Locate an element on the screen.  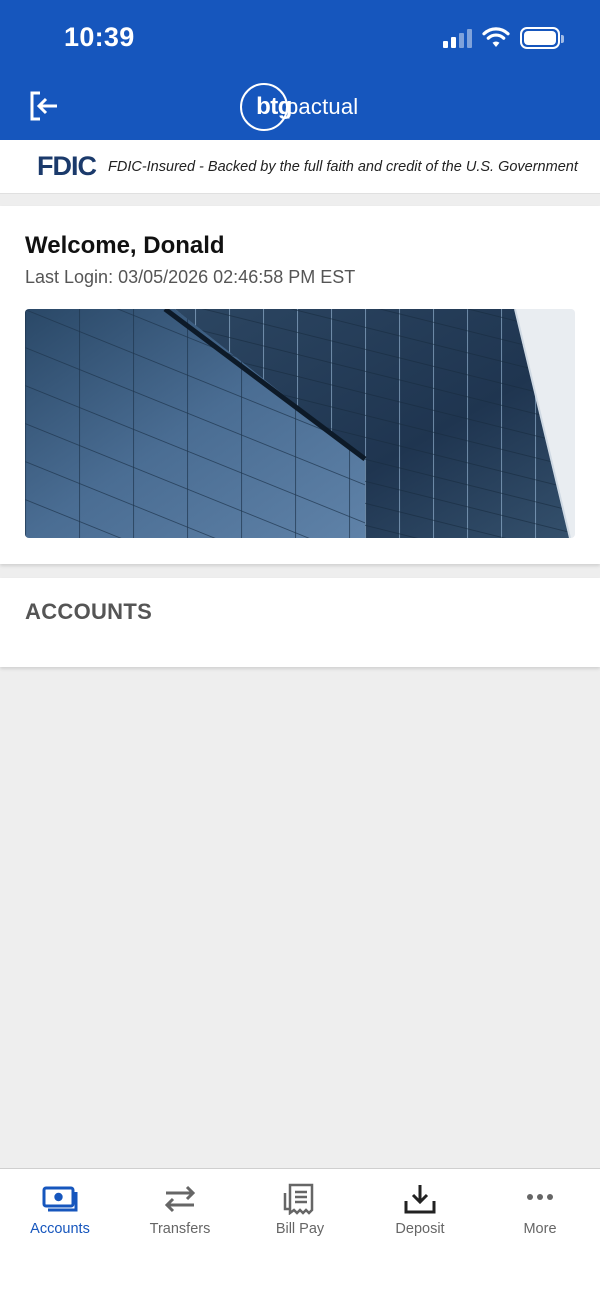
accounts-title: ACCOUNTS is located at coordinates (89, 611).